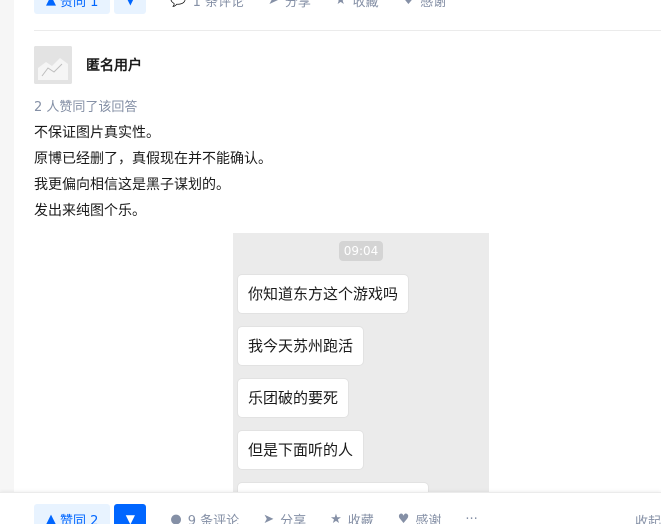 The height and width of the screenshot is (524, 661). I want to click on author-name: 匿名用户, so click(114, 65).